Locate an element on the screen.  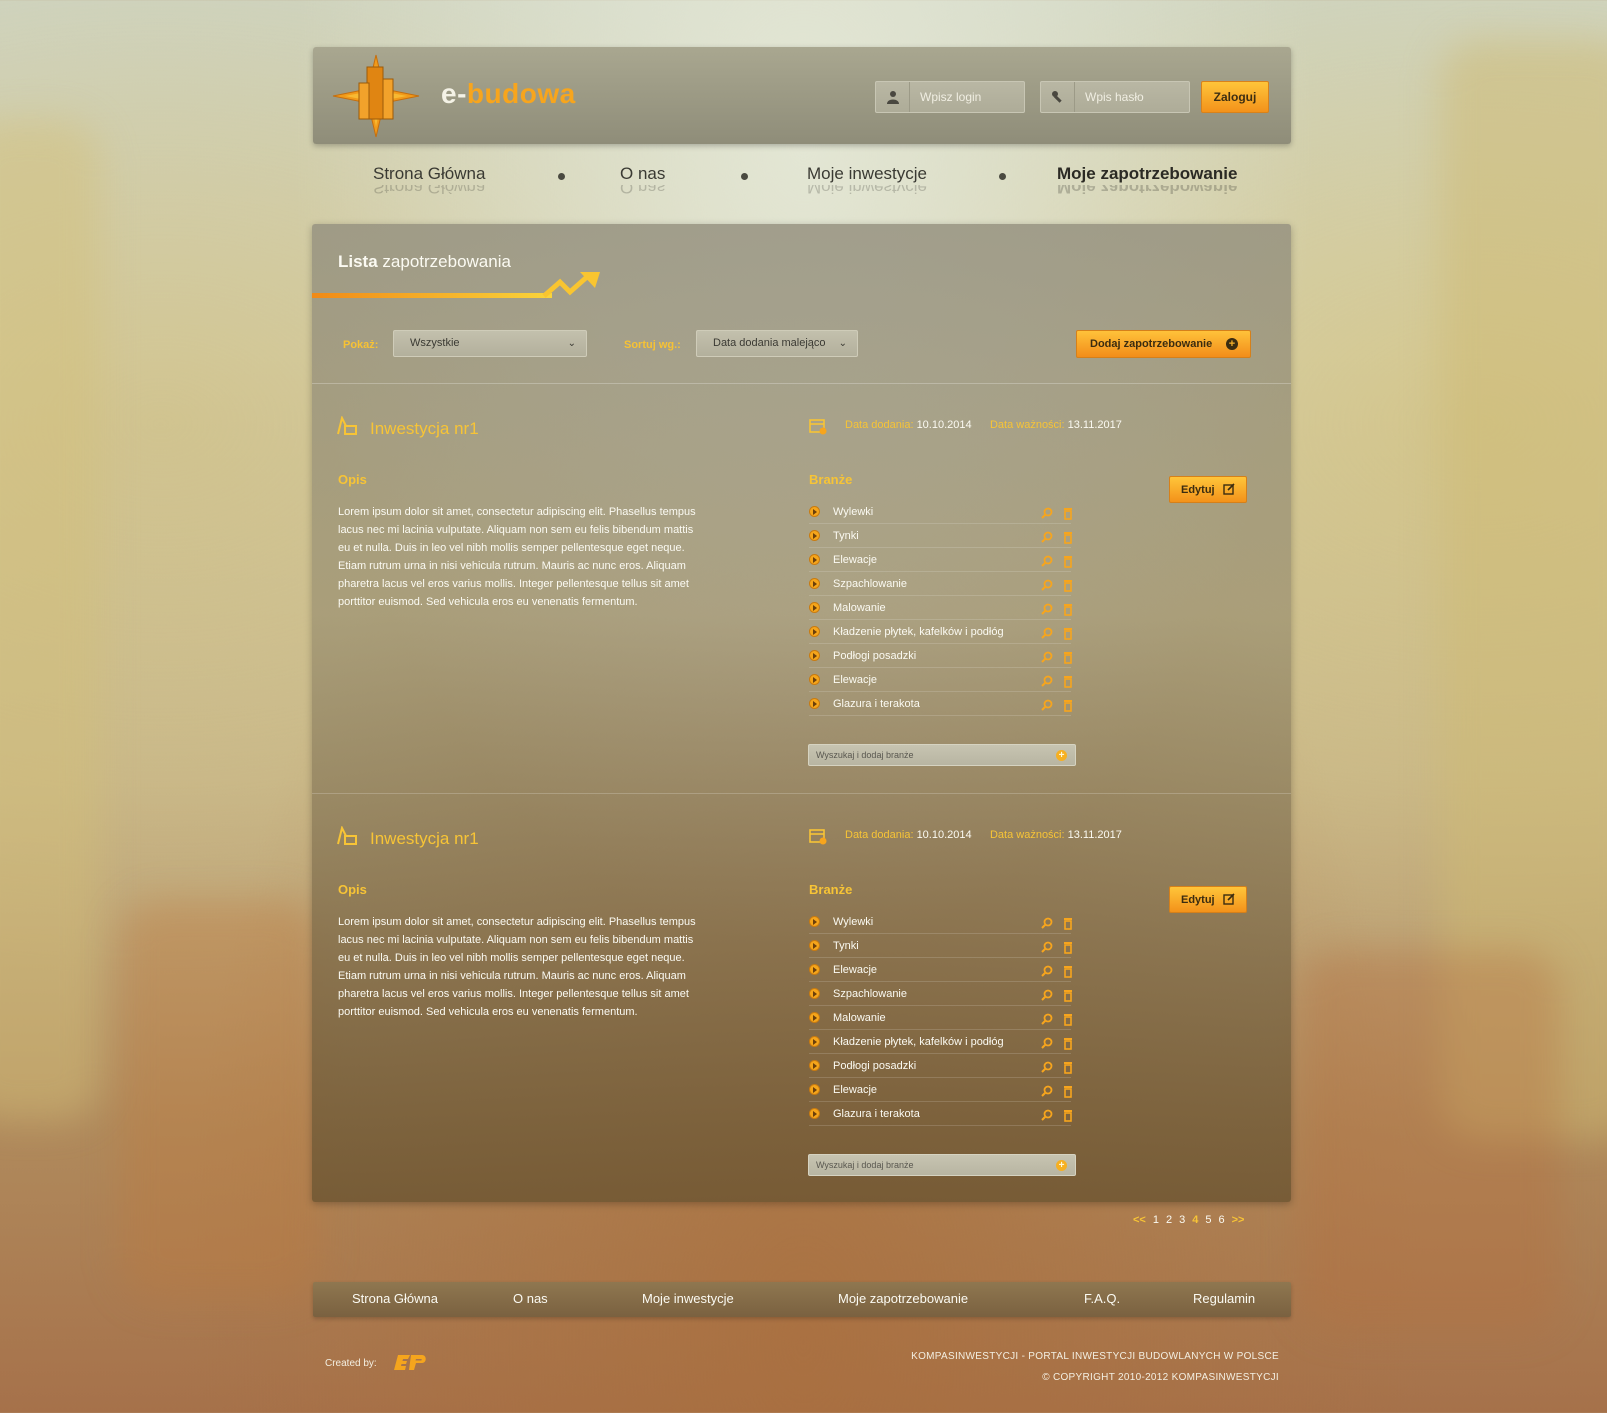
password-input is located at coordinates (1130, 97).